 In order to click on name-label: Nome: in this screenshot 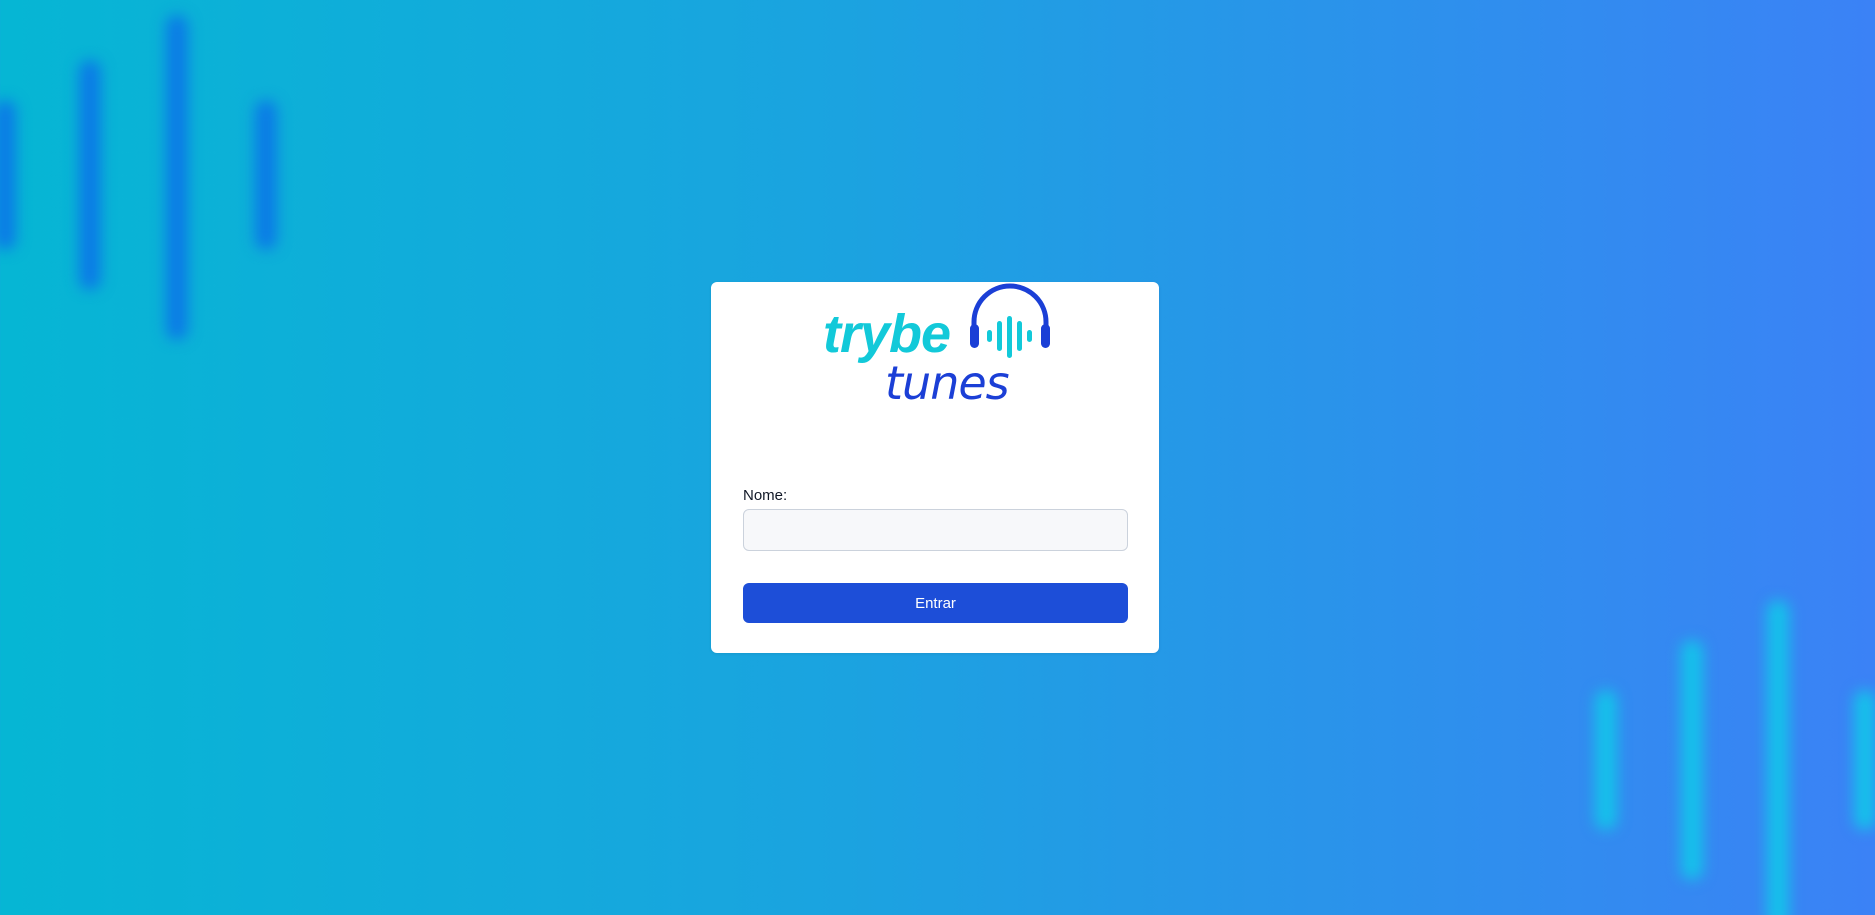, I will do `click(765, 495)`.